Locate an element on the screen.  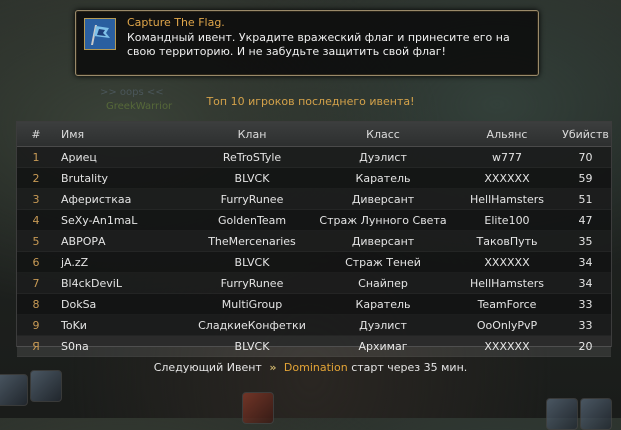
scoreboard-title: Топ 10 игроков последнего ивента! is located at coordinates (310, 101).